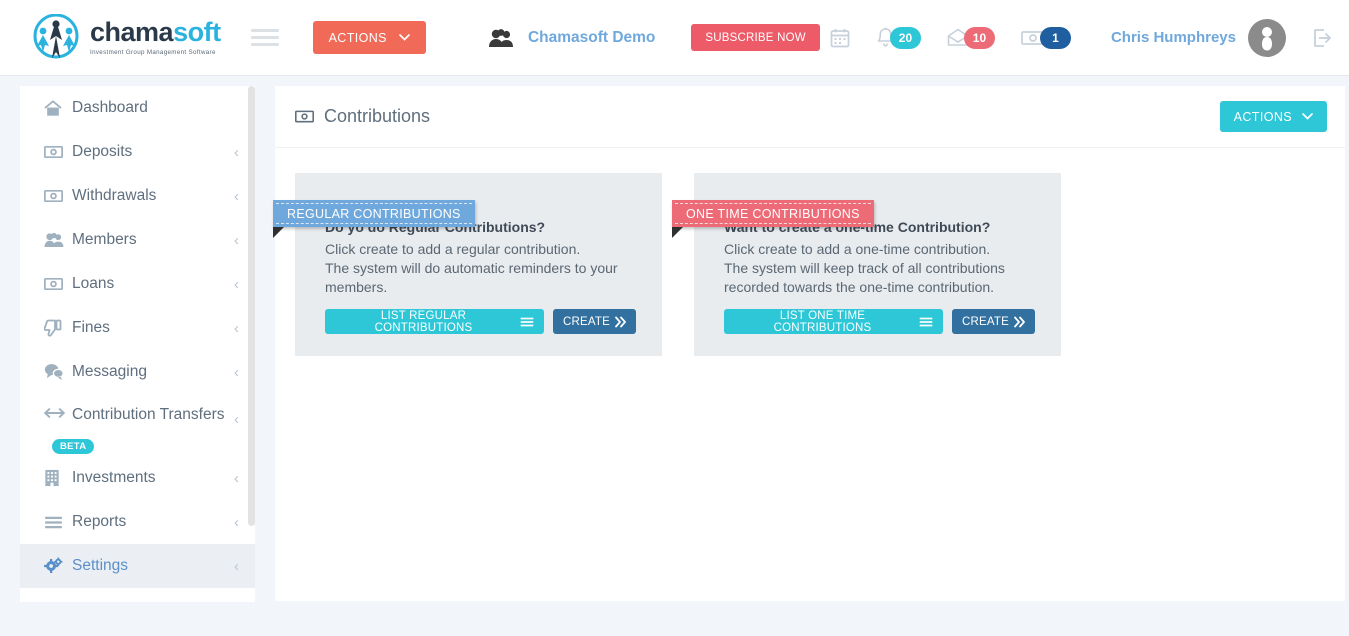 The width and height of the screenshot is (1349, 636). I want to click on page-title-label: Contributions, so click(377, 116).